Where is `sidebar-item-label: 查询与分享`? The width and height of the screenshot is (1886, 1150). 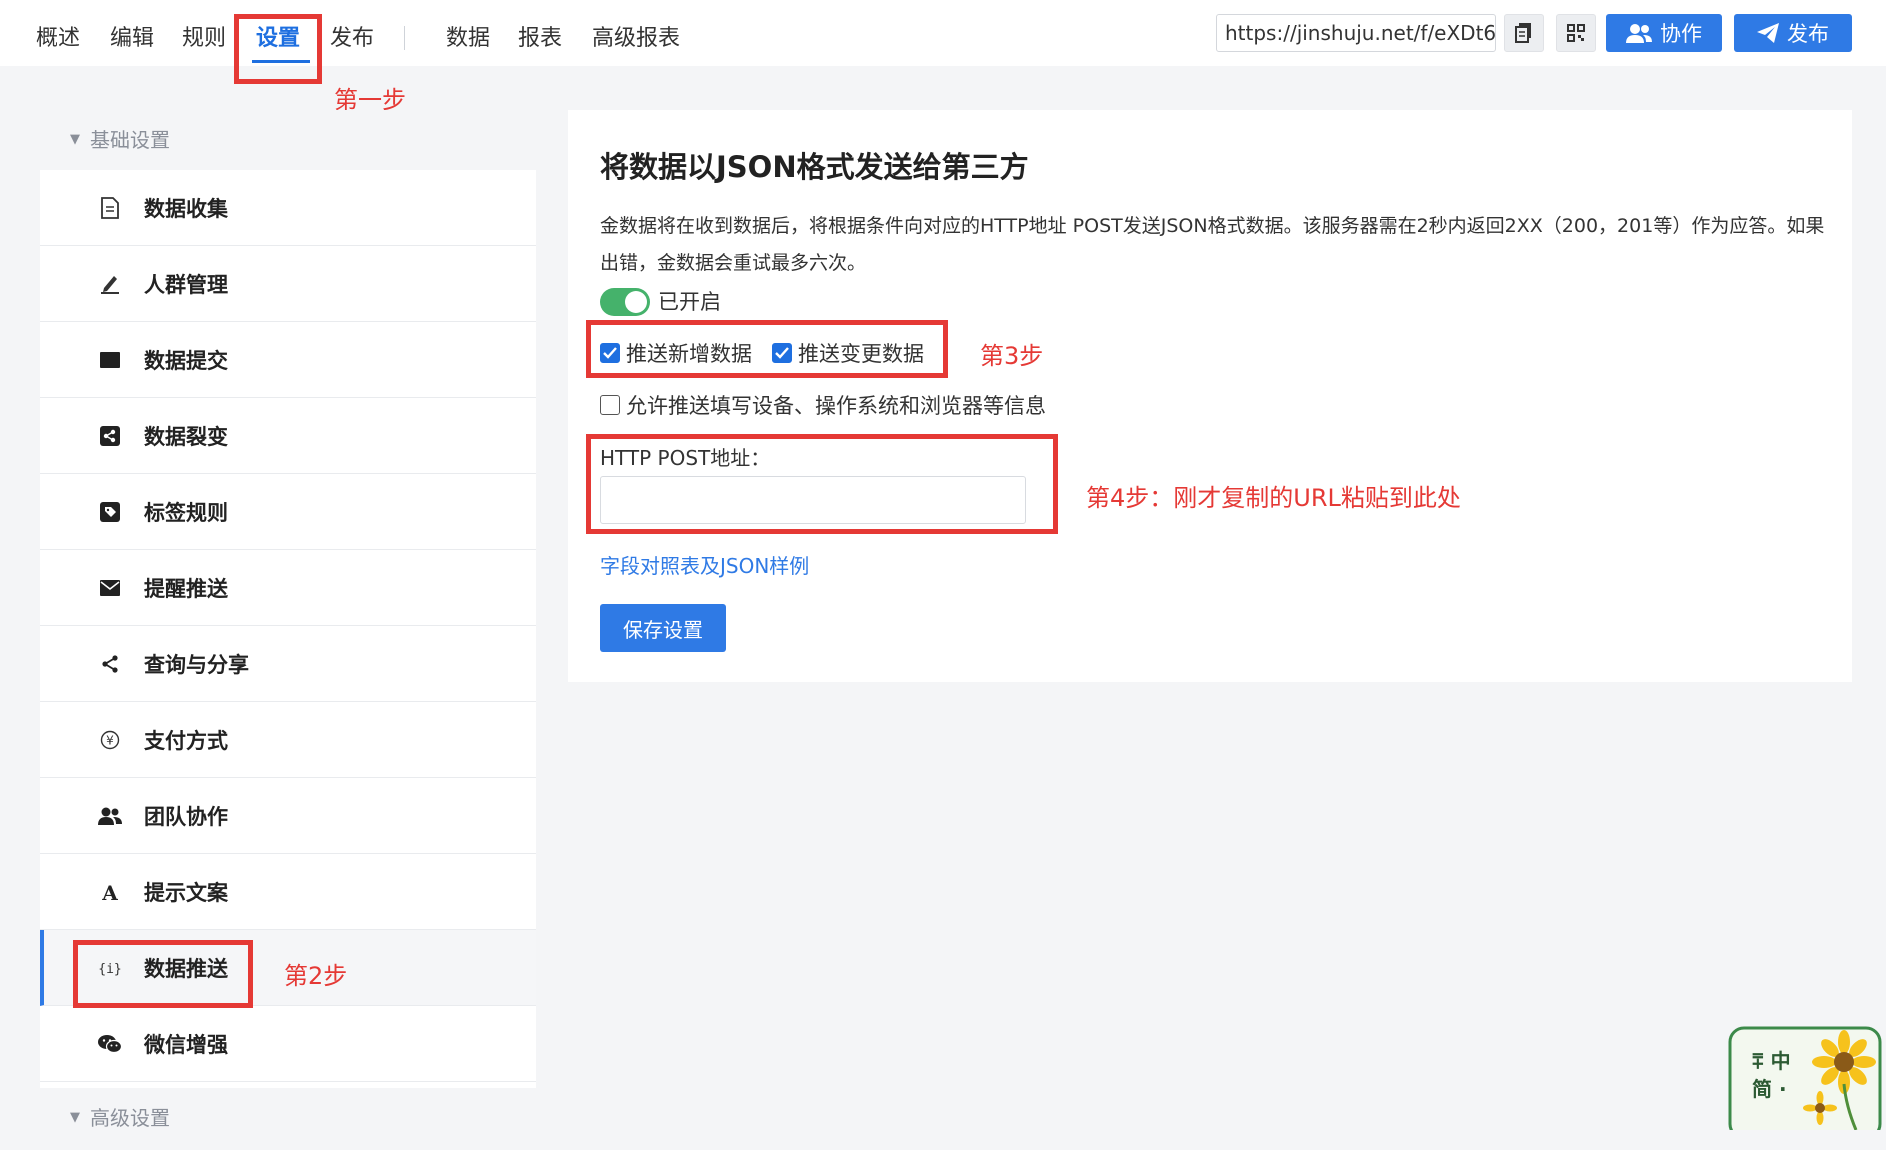 sidebar-item-label: 查询与分享 is located at coordinates (196, 664).